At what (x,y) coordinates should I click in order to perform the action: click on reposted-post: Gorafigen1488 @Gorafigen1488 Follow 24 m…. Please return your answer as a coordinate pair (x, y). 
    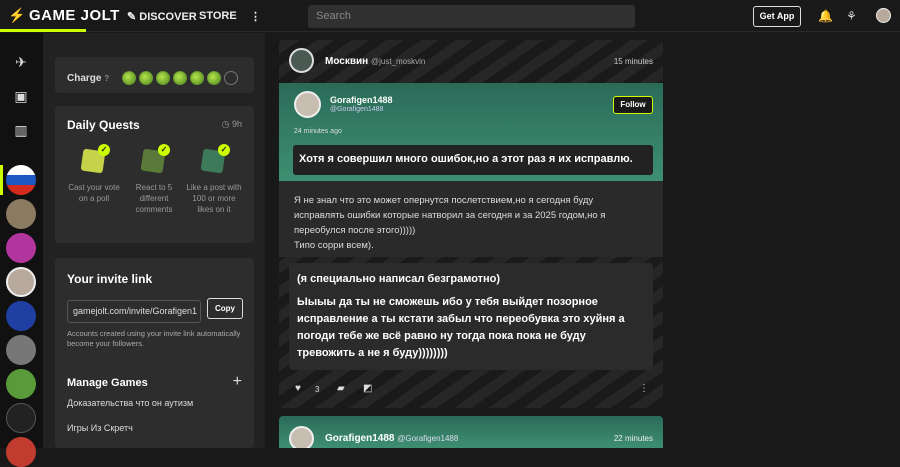
    Looking at the image, I should click on (471, 132).